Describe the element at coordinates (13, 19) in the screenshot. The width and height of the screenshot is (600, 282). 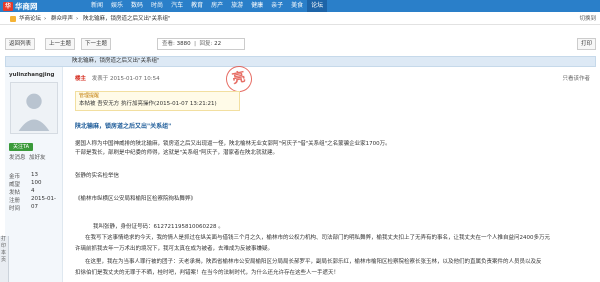
I see `home-icon` at that location.